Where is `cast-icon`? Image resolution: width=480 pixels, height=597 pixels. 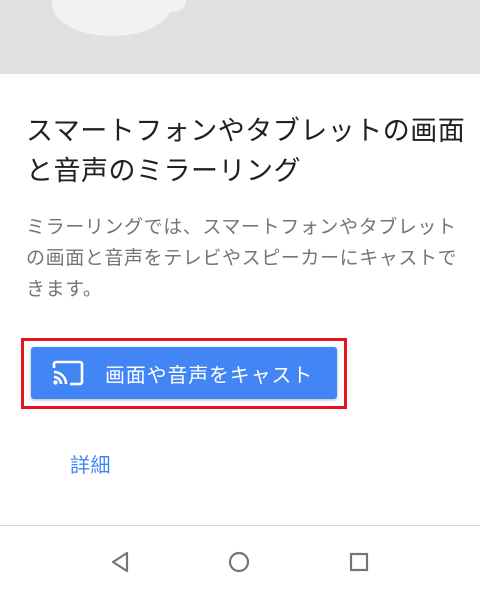 cast-icon is located at coordinates (68, 373).